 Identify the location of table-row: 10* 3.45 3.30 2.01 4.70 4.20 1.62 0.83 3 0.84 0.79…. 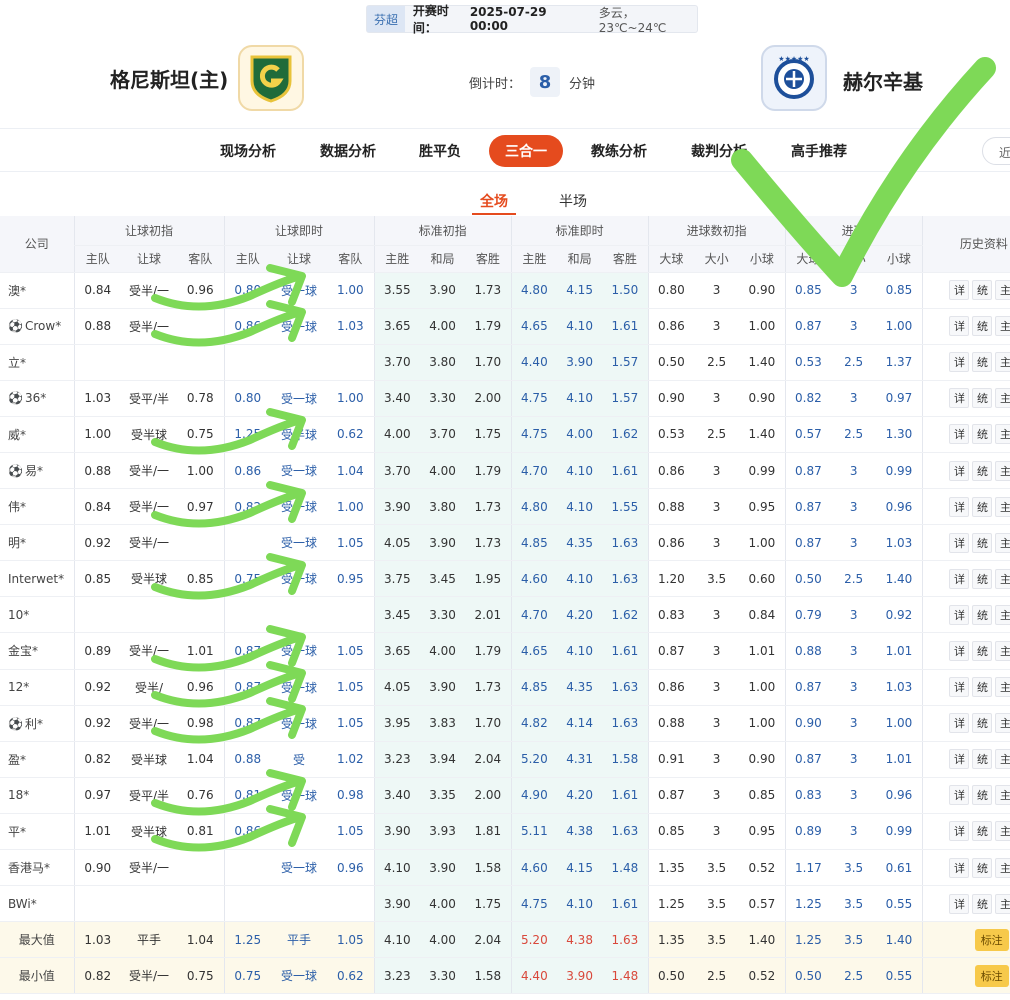
(505, 615).